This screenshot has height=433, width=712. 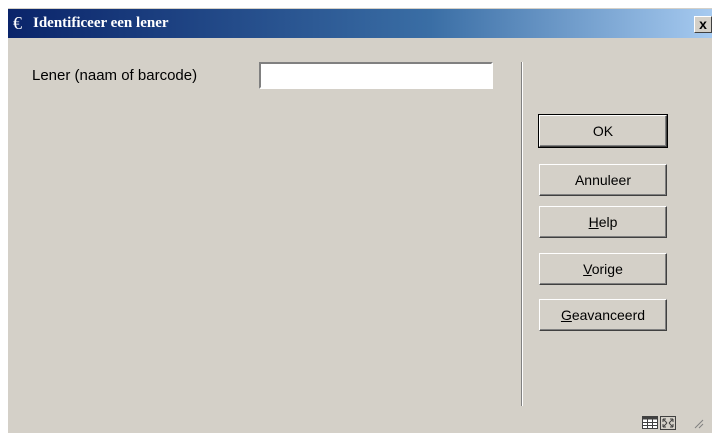 What do you see at coordinates (360, 23) in the screenshot?
I see `title-bar: € Identificeer een lener x` at bounding box center [360, 23].